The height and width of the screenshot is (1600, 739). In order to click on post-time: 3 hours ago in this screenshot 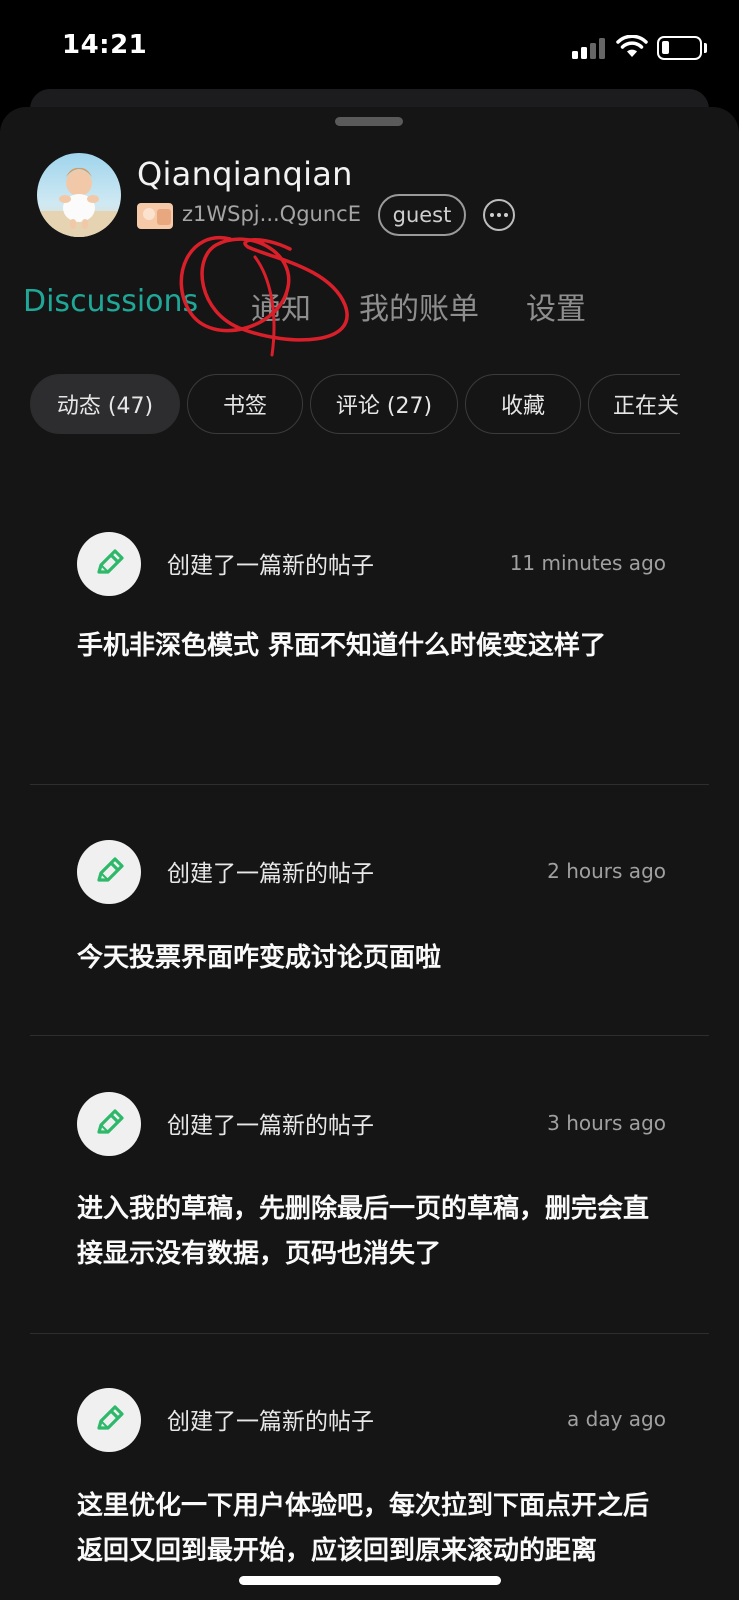, I will do `click(606, 1123)`.